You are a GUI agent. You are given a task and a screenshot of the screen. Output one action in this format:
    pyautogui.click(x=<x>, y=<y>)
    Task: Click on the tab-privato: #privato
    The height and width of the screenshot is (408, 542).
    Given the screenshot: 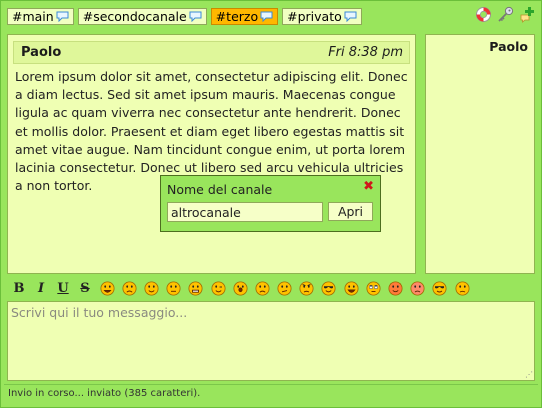 What is the action you would take?
    pyautogui.click(x=322, y=16)
    